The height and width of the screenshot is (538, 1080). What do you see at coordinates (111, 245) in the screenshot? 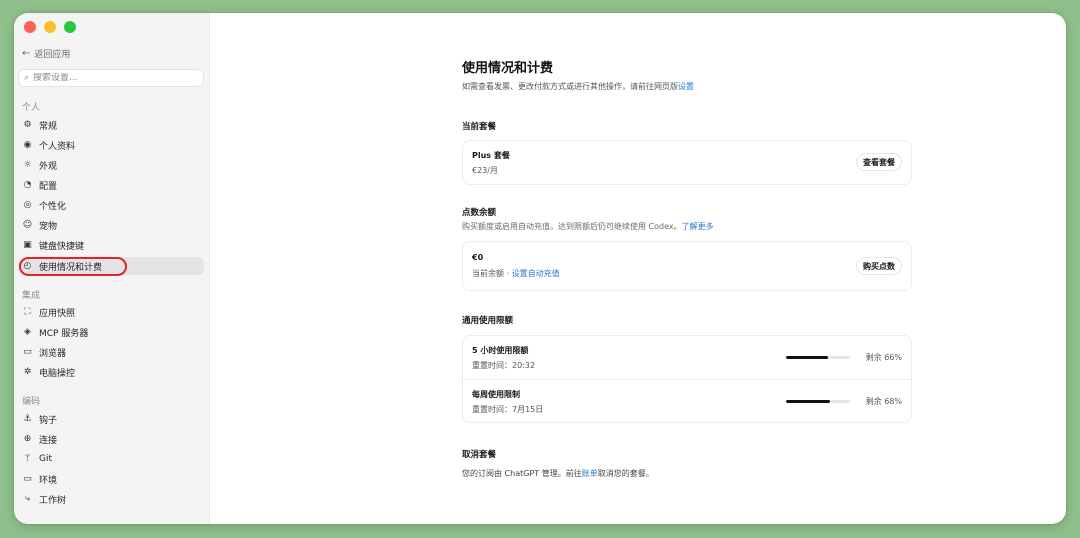
I see `sidebar-item-keyboard-shortcuts: ▣ 键盘快捷键` at bounding box center [111, 245].